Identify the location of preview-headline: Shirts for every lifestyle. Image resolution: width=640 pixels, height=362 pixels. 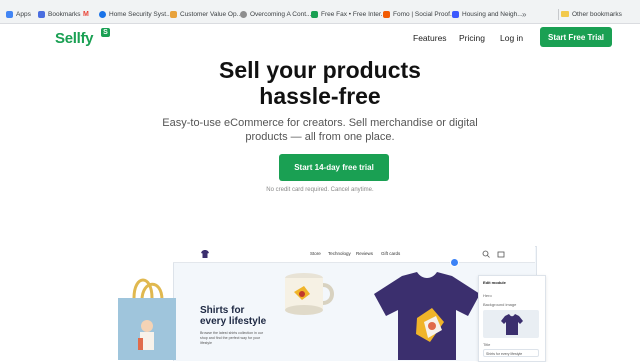
(233, 316).